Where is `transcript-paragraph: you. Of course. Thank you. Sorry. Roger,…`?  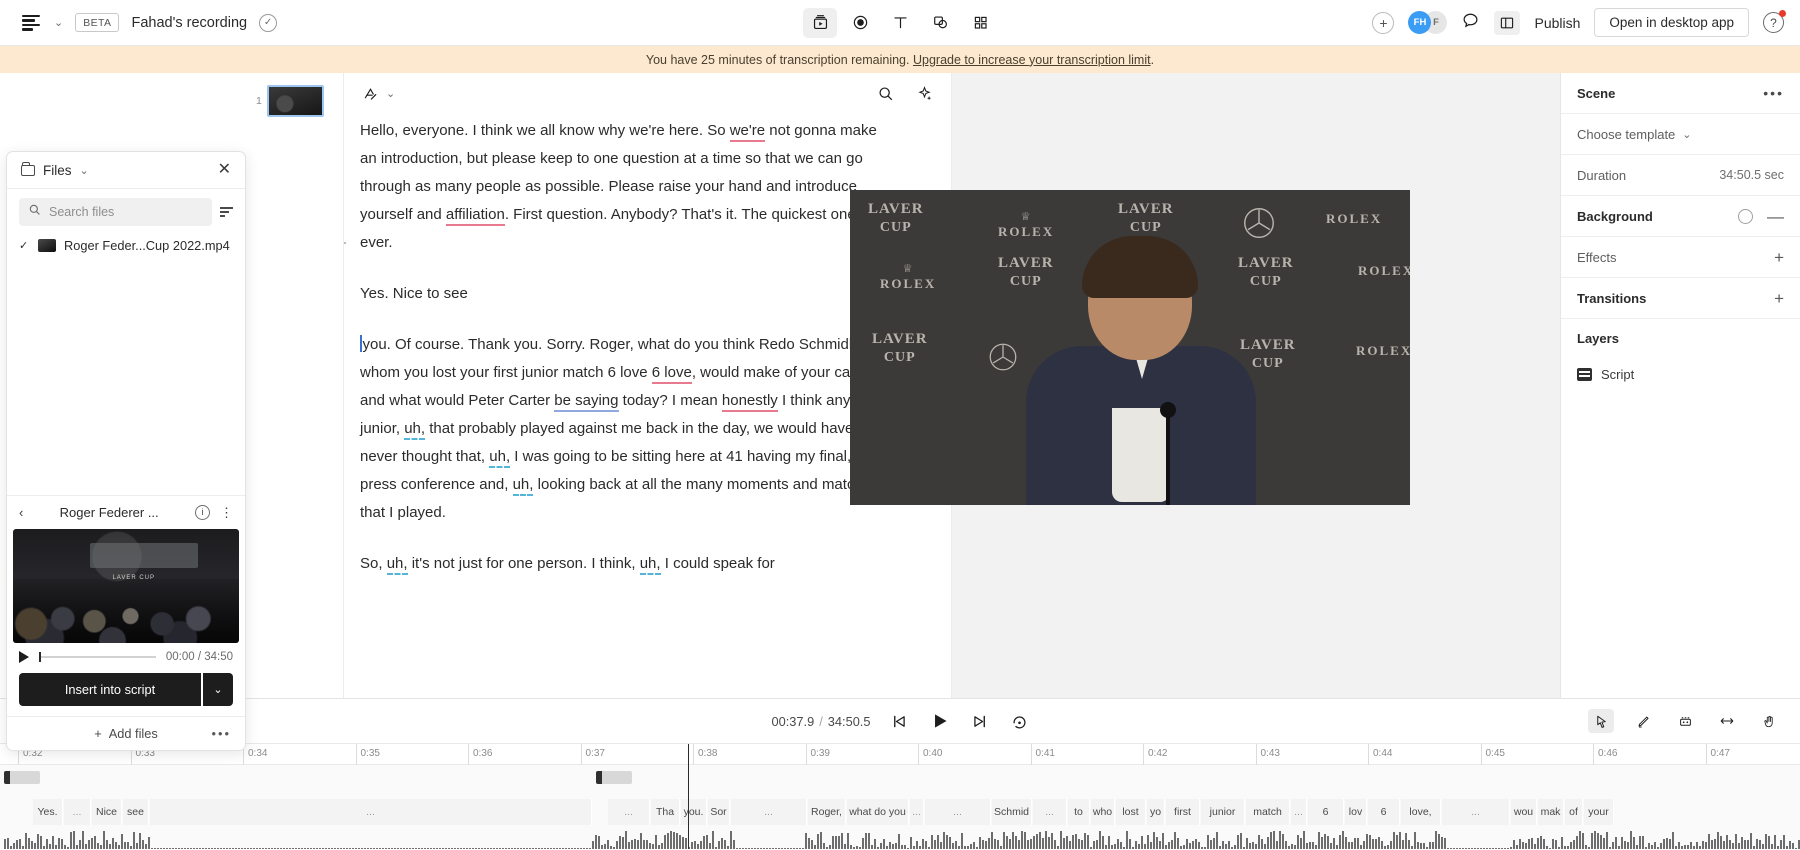 transcript-paragraph: you. Of course. Thank you. Sorry. Roger,… is located at coordinates (625, 429).